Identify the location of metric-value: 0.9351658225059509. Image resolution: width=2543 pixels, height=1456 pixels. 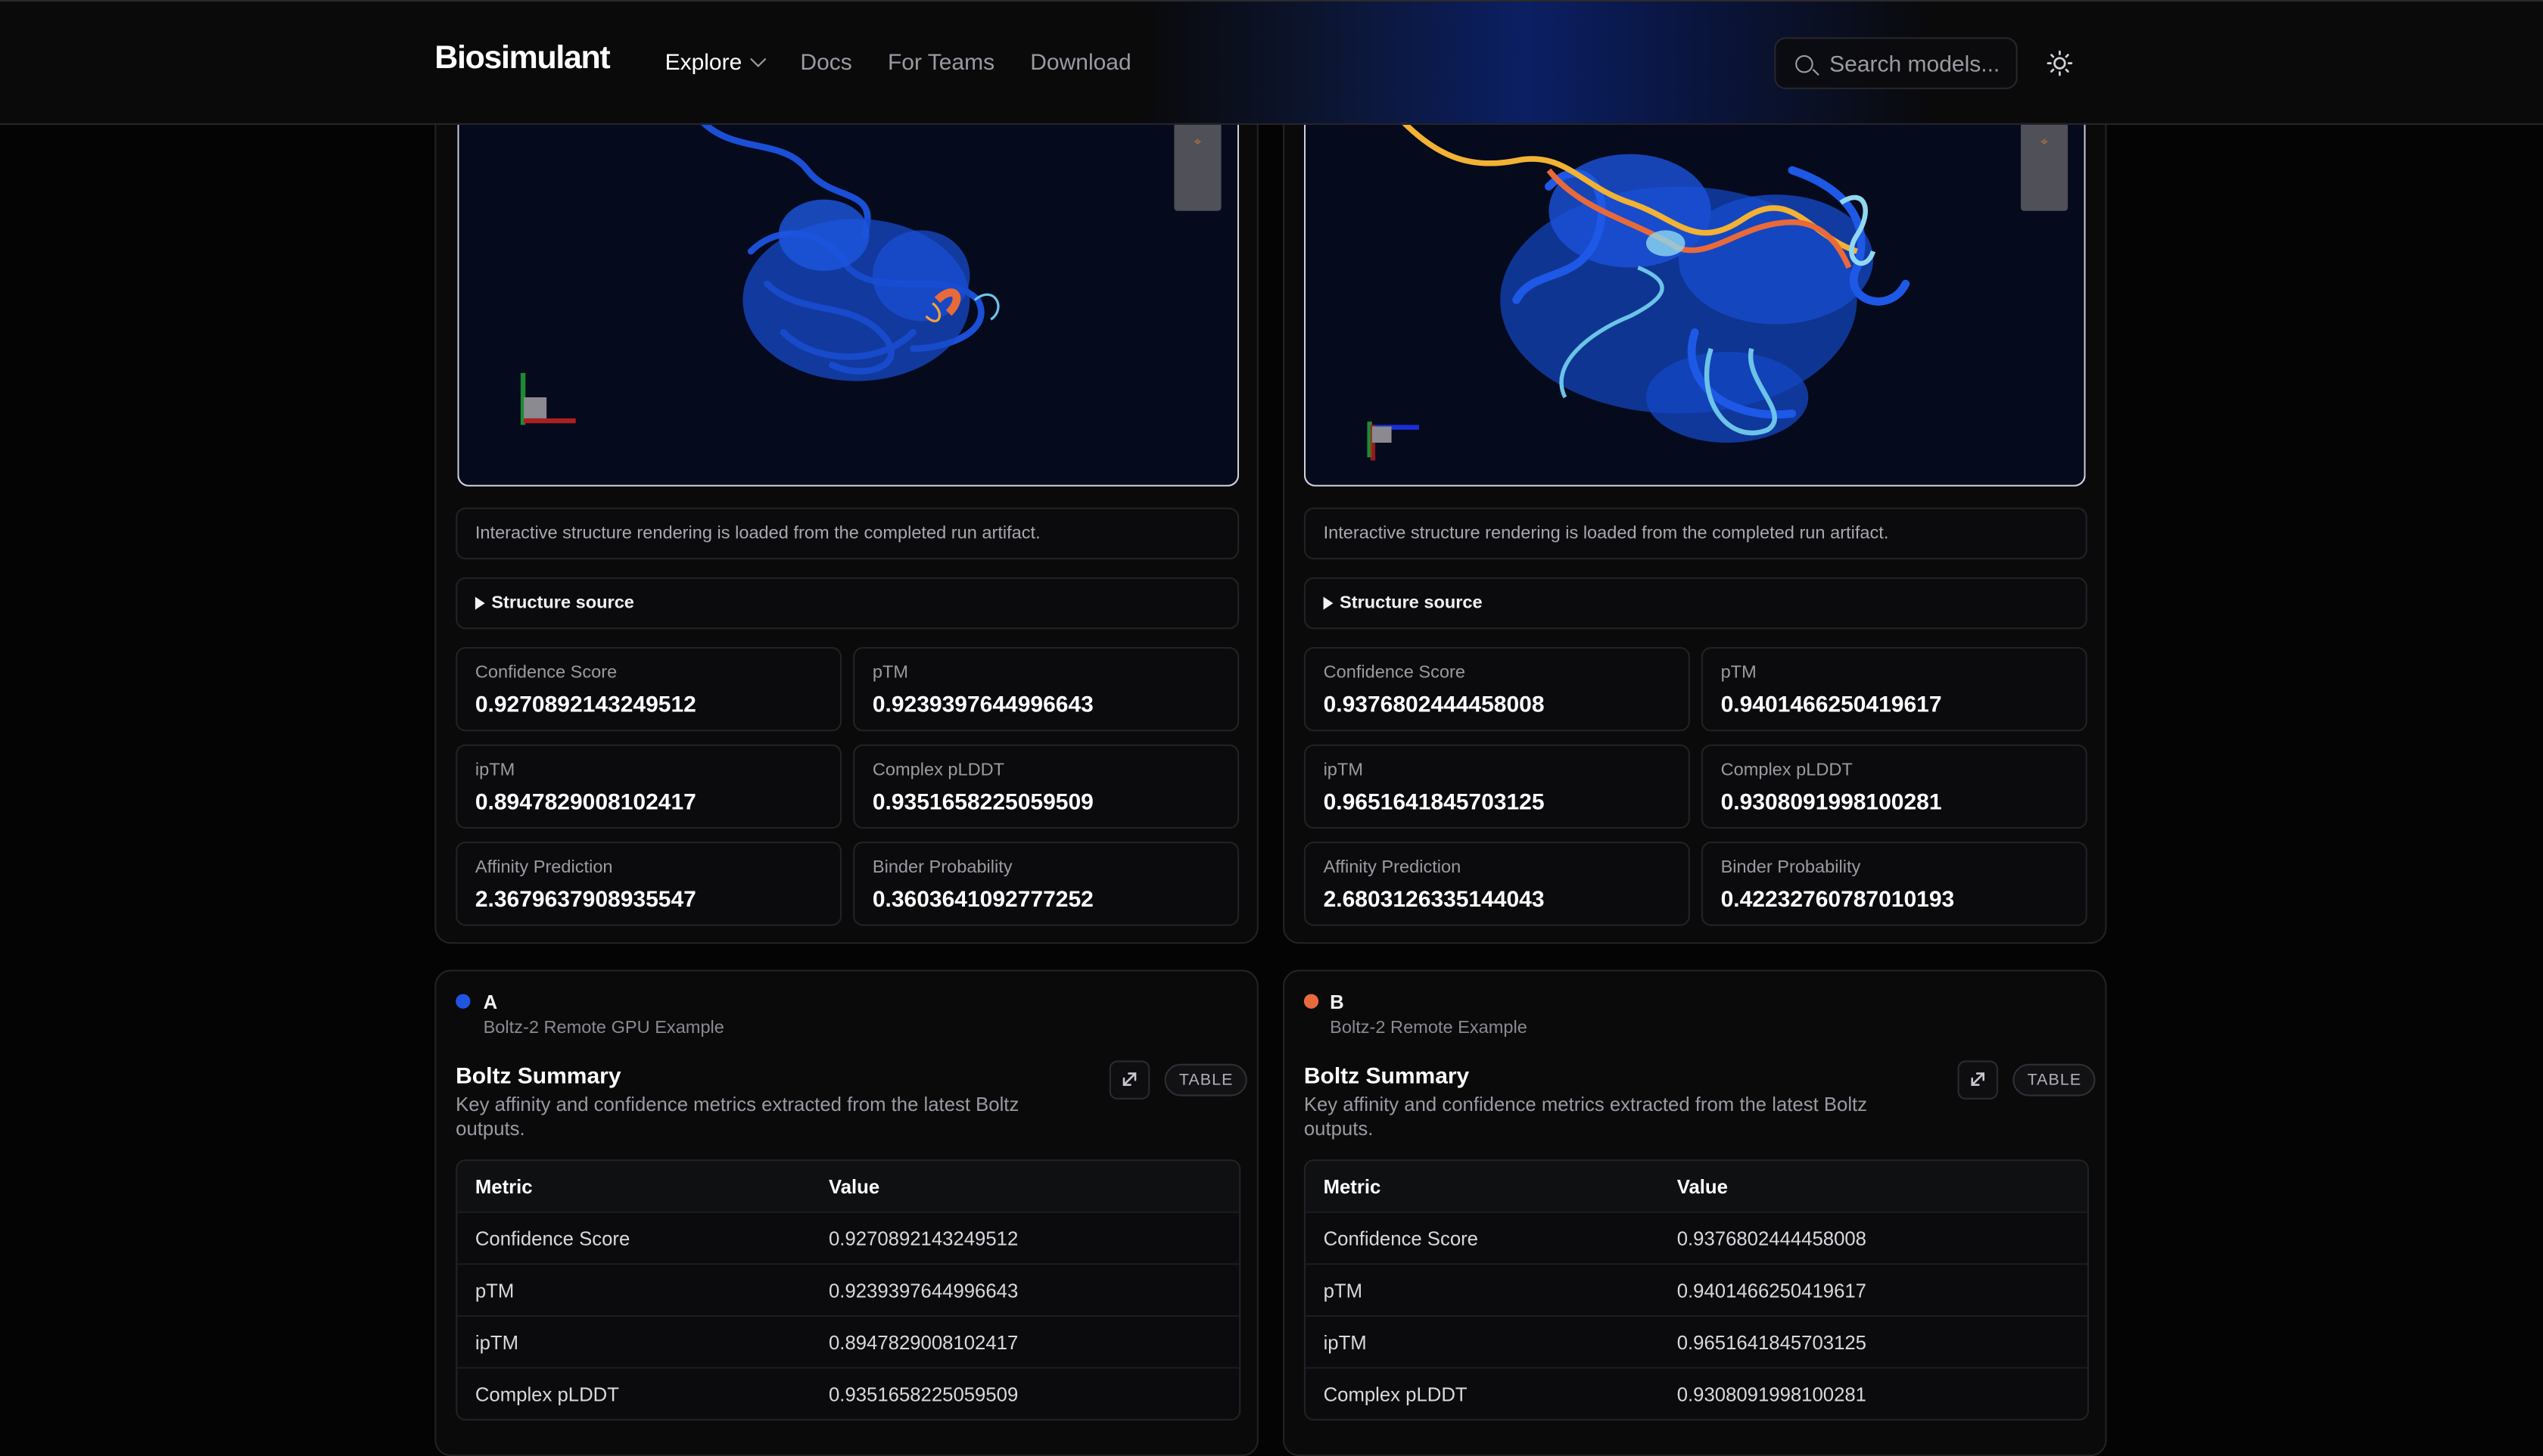
(983, 801).